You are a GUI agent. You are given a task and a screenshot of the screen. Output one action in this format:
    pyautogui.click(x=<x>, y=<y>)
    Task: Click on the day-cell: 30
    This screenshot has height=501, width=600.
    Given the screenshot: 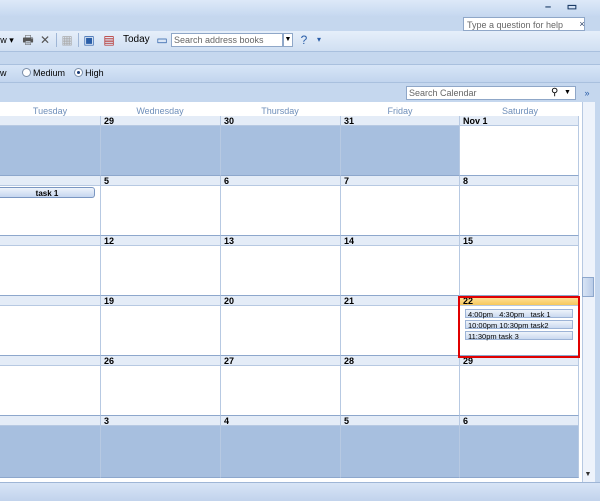 What is the action you would take?
    pyautogui.click(x=281, y=146)
    